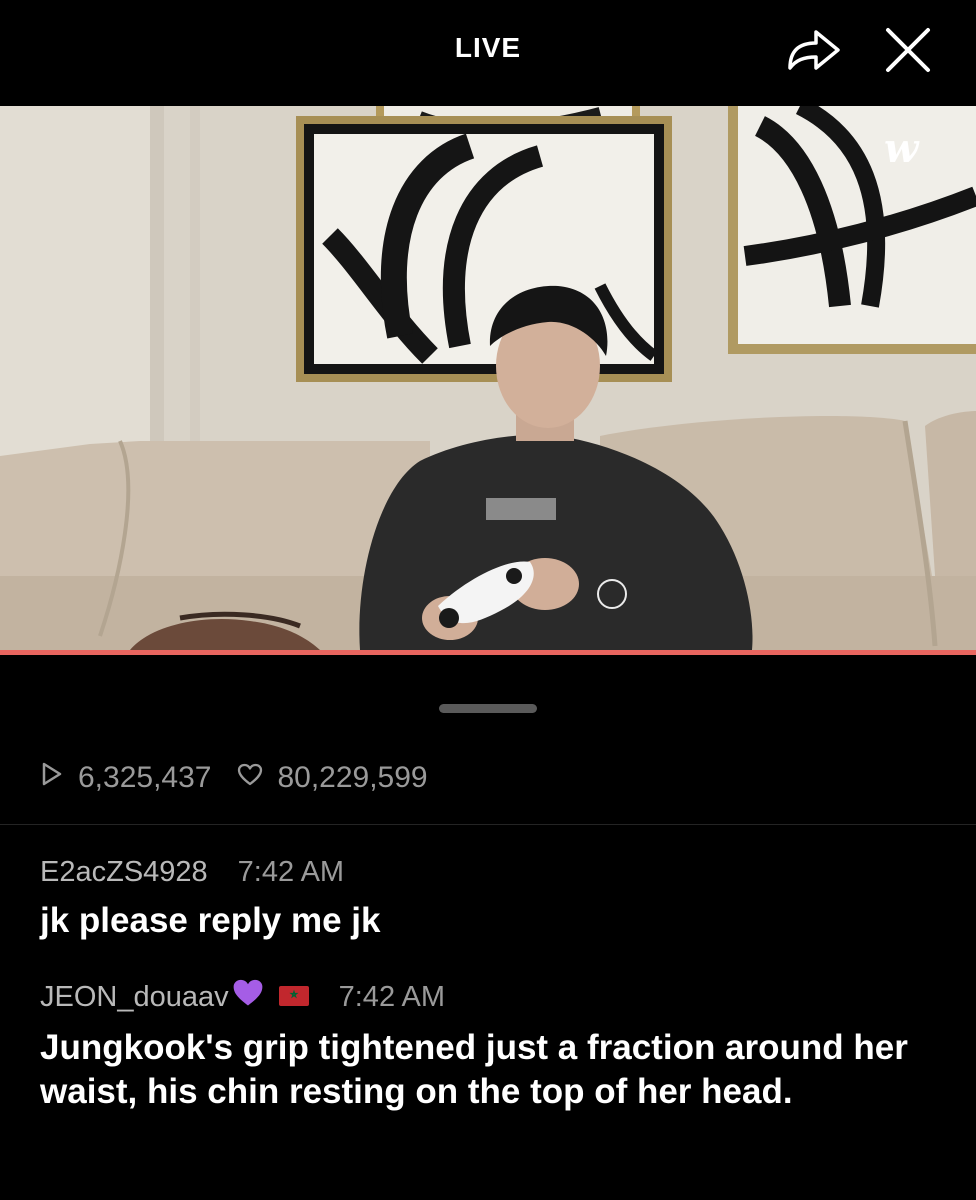 The width and height of the screenshot is (976, 1200). Describe the element at coordinates (488, 53) in the screenshot. I see `top-bar: LIVE` at that location.